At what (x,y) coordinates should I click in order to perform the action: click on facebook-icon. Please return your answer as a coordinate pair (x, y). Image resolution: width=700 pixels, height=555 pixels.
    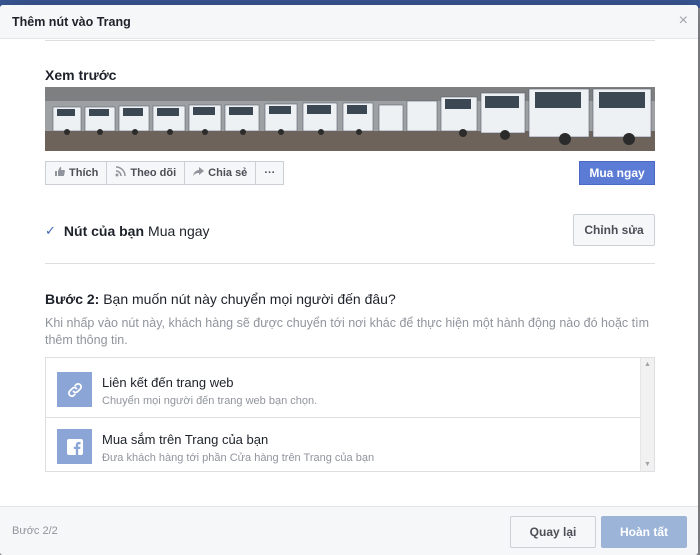
    Looking at the image, I should click on (74, 446).